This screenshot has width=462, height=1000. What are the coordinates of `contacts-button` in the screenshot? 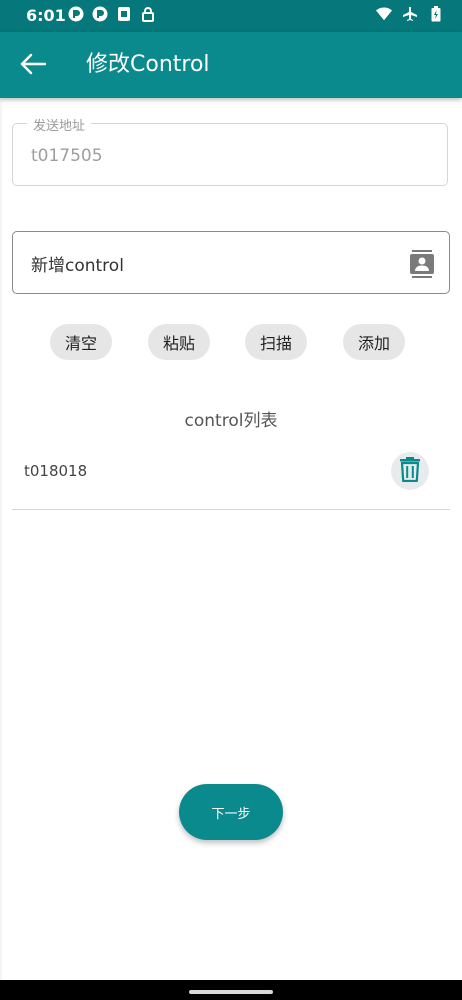 It's located at (422, 264).